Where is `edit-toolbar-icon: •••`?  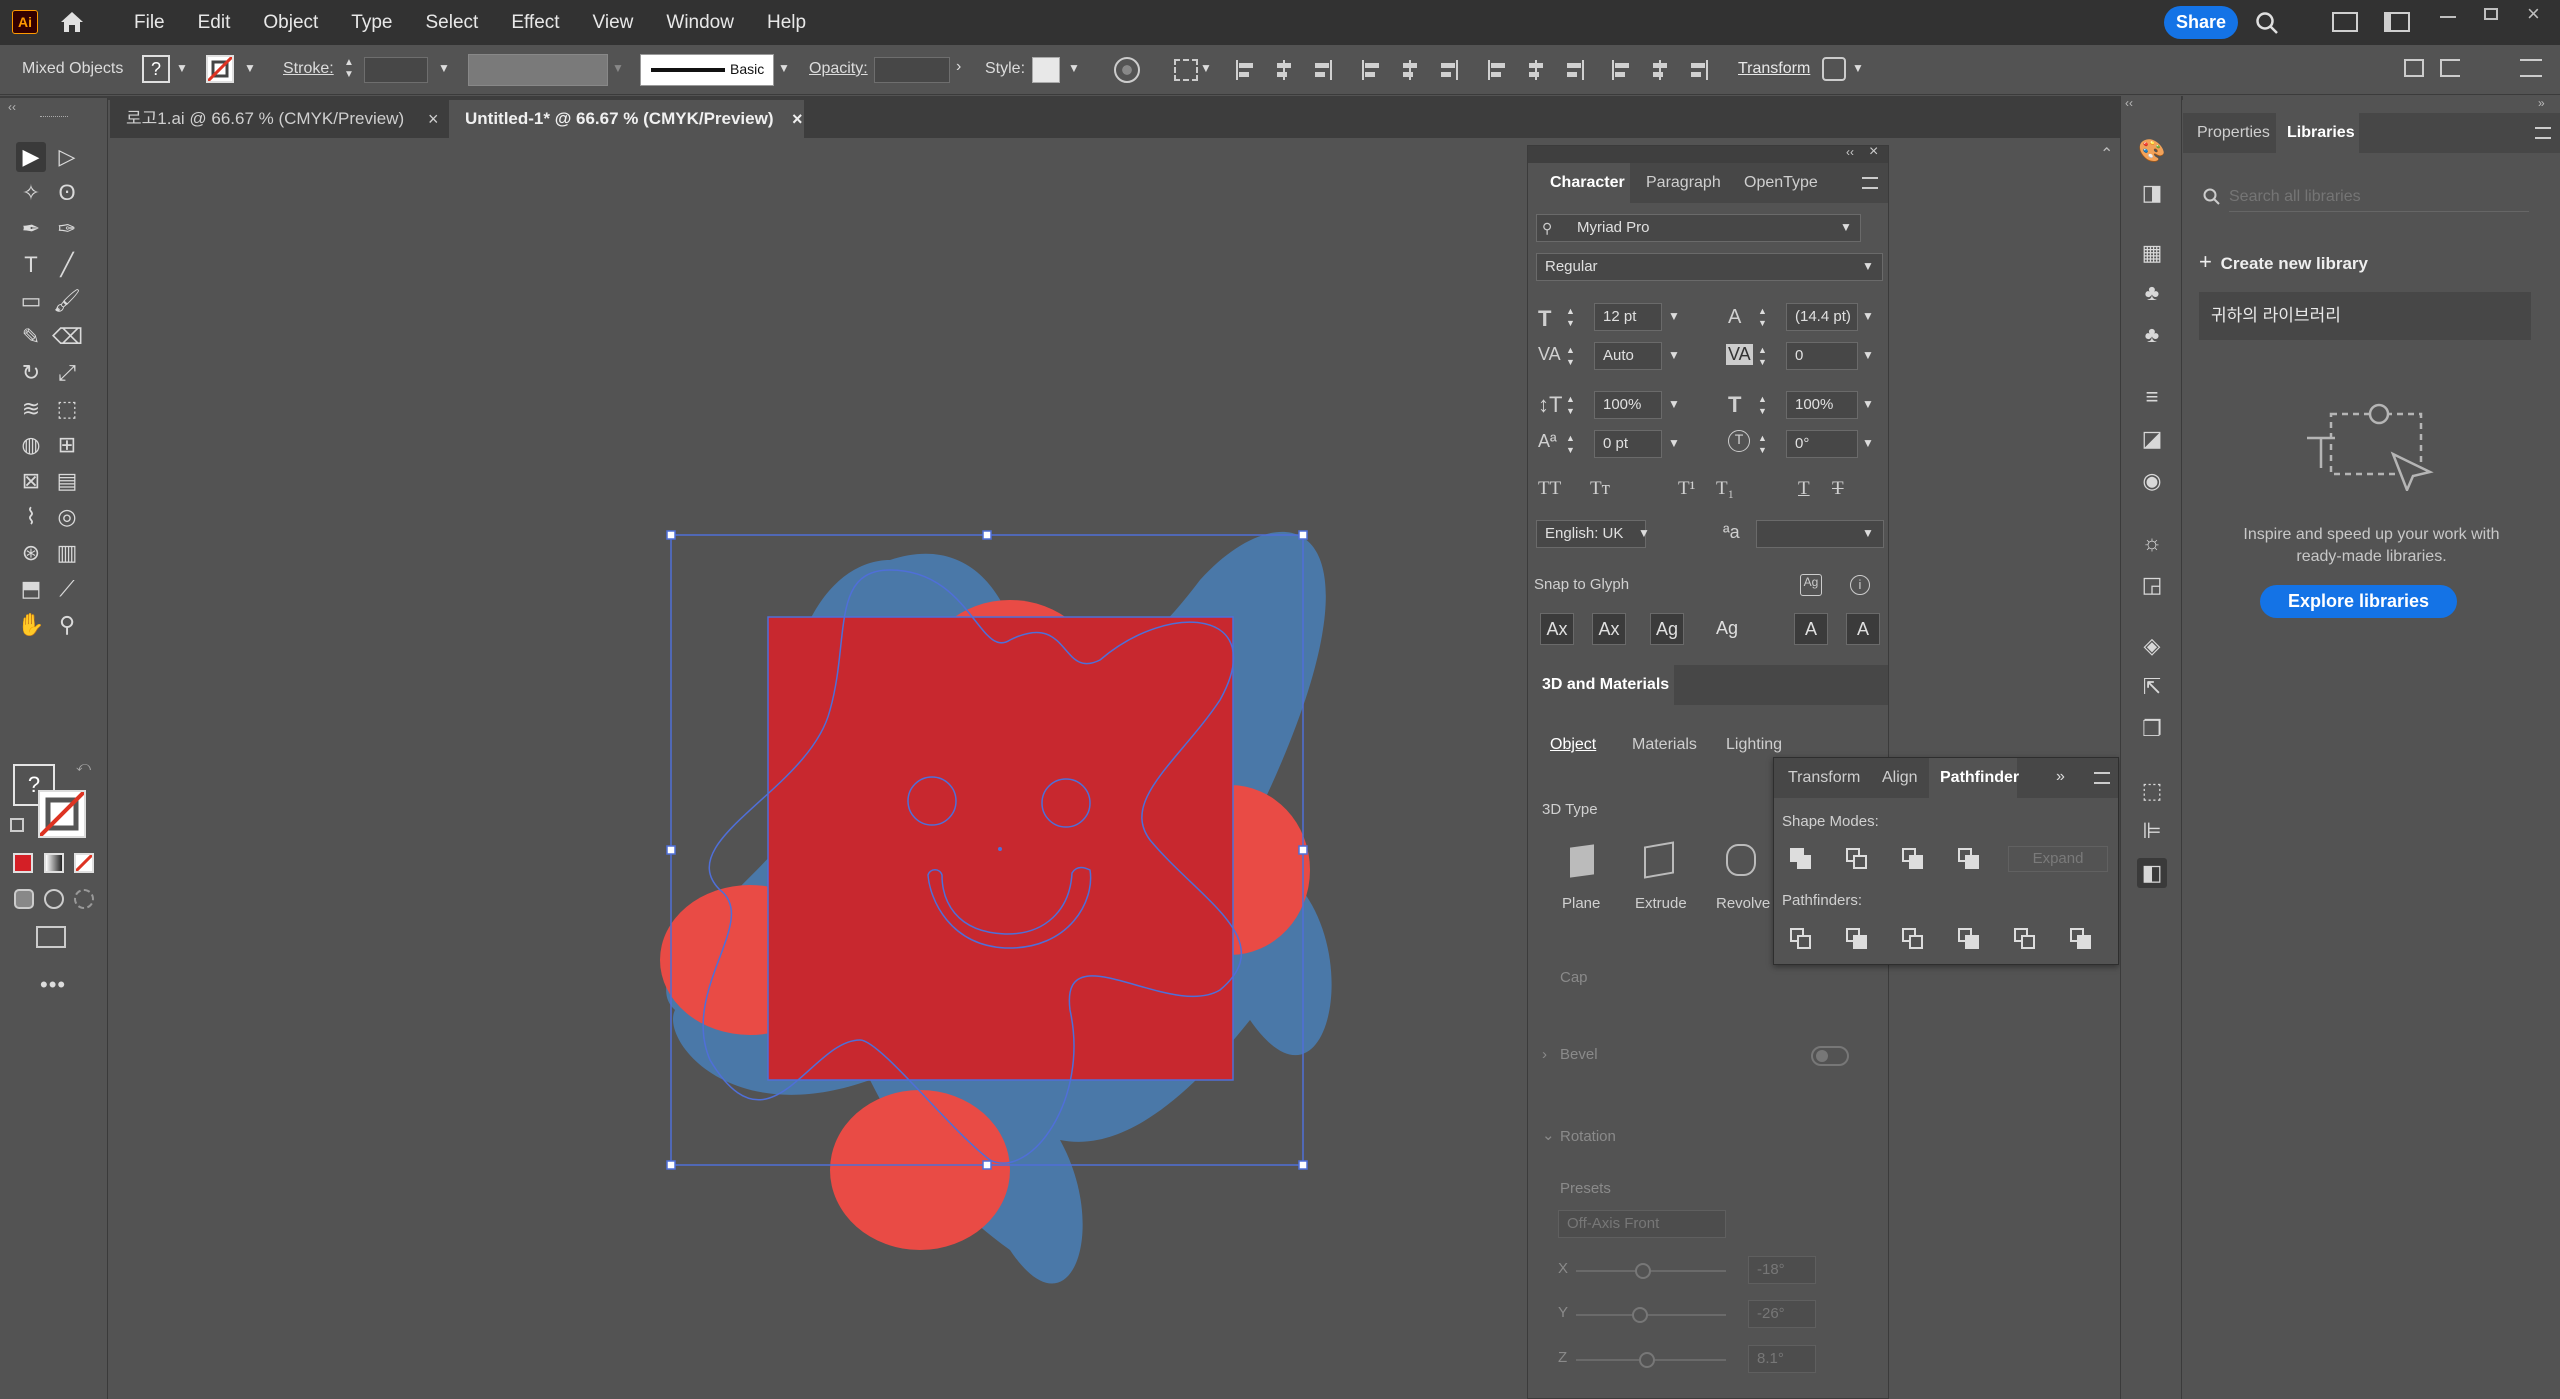
edit-toolbar-icon: ••• is located at coordinates (53, 985).